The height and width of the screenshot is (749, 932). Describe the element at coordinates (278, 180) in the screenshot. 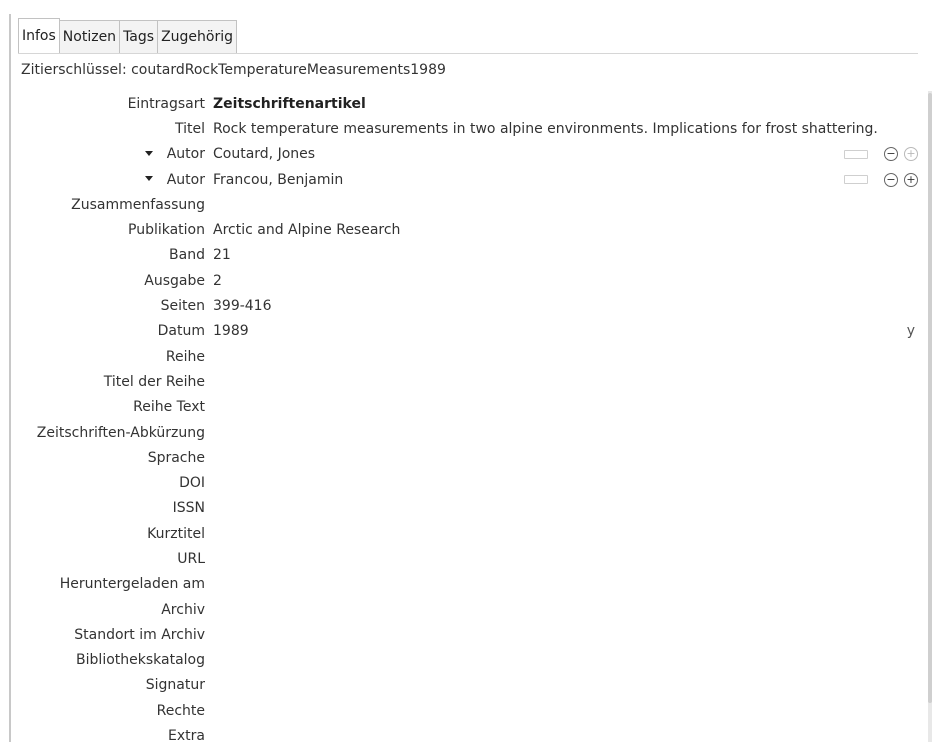

I see `creator-name-field: Francou, Benjamin` at that location.